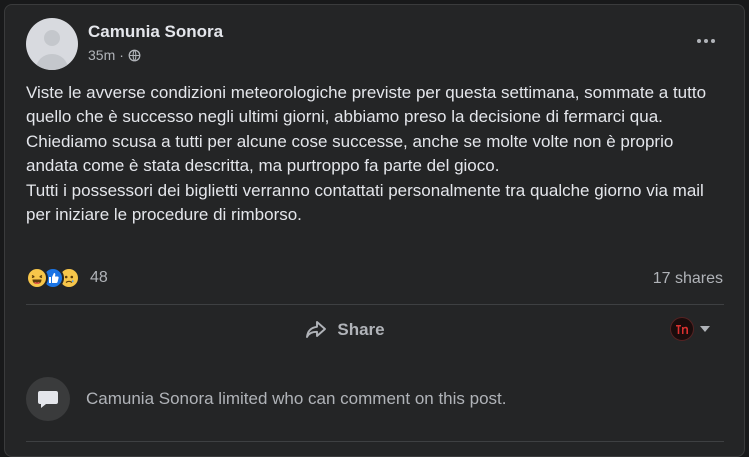  What do you see at coordinates (67, 278) in the screenshot?
I see `reactions-summary: 48` at bounding box center [67, 278].